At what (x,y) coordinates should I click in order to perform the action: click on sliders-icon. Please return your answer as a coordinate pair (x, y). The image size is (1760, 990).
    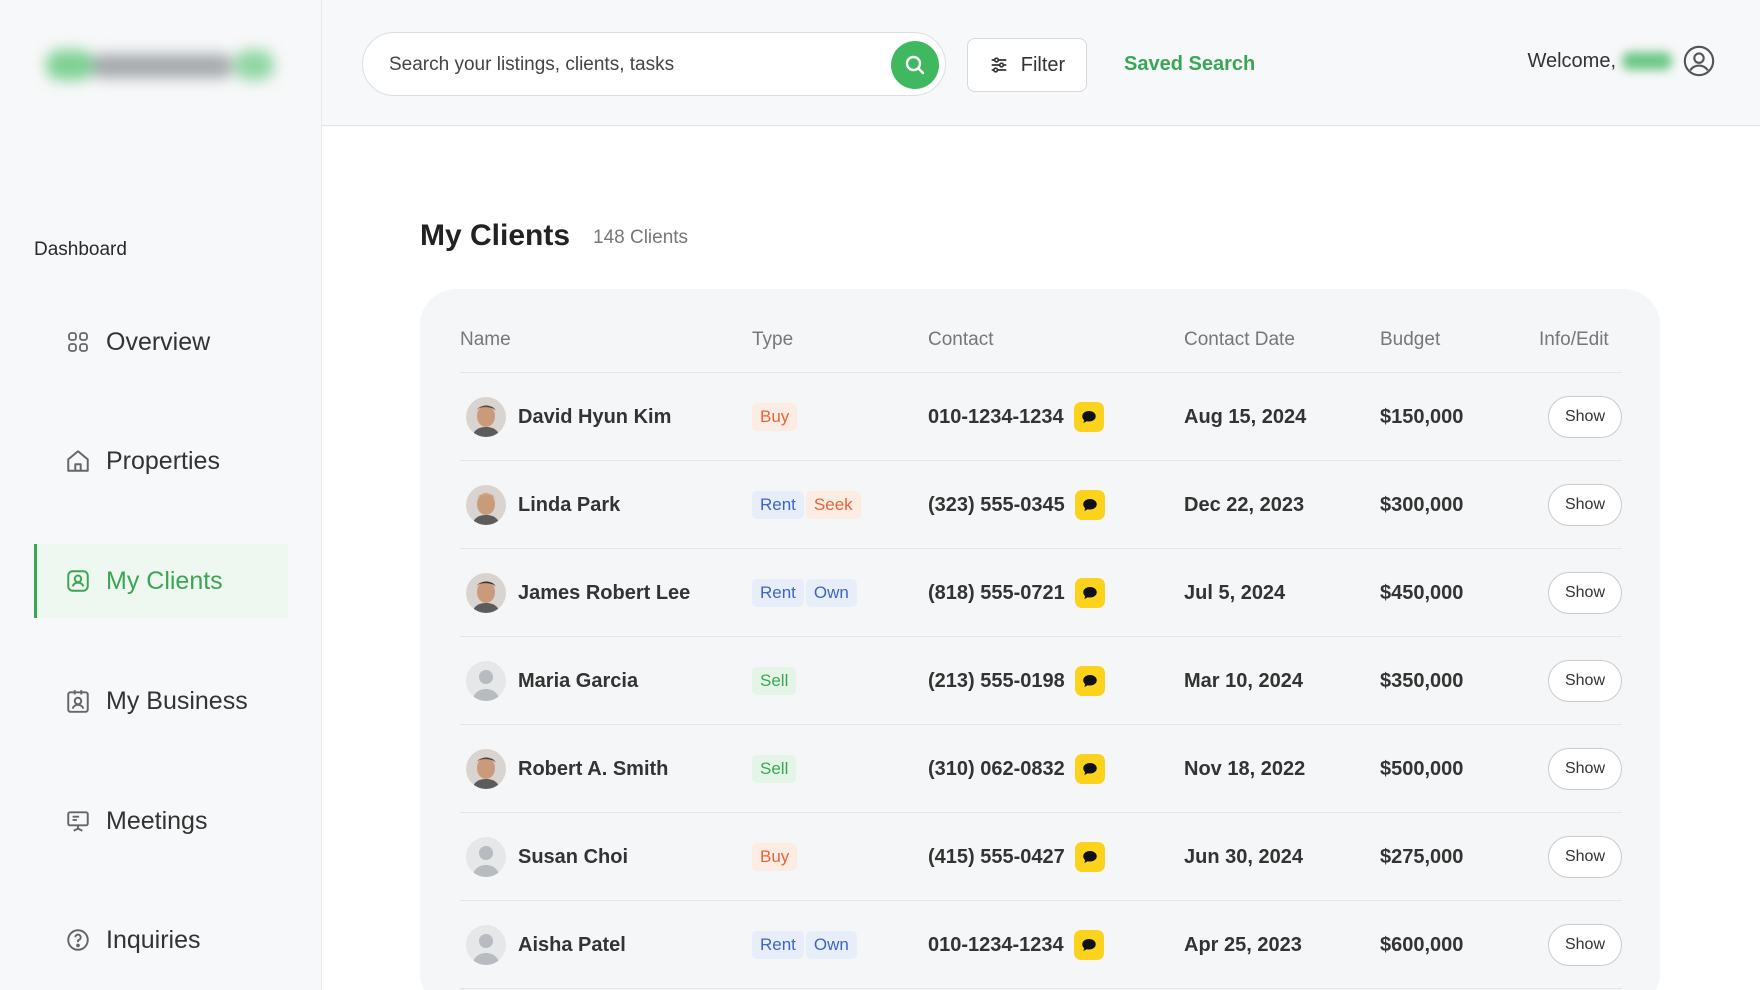
    Looking at the image, I should click on (999, 65).